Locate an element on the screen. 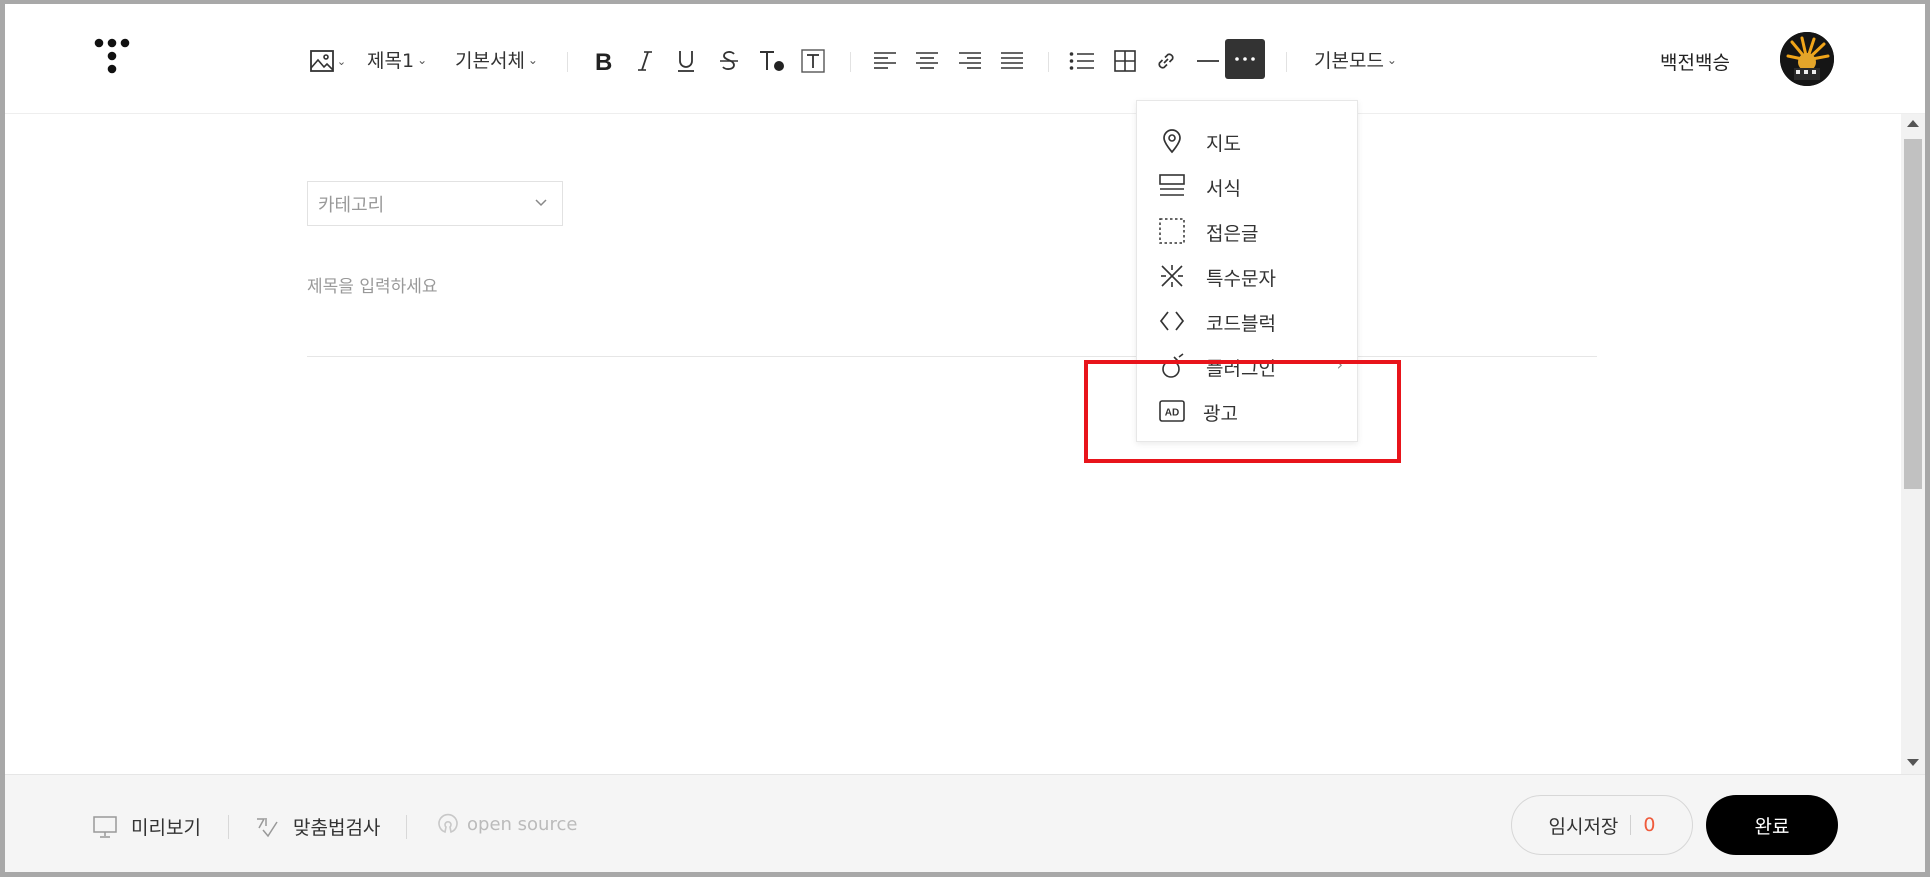 This screenshot has height=877, width=1930. link-icon is located at coordinates (1166, 61).